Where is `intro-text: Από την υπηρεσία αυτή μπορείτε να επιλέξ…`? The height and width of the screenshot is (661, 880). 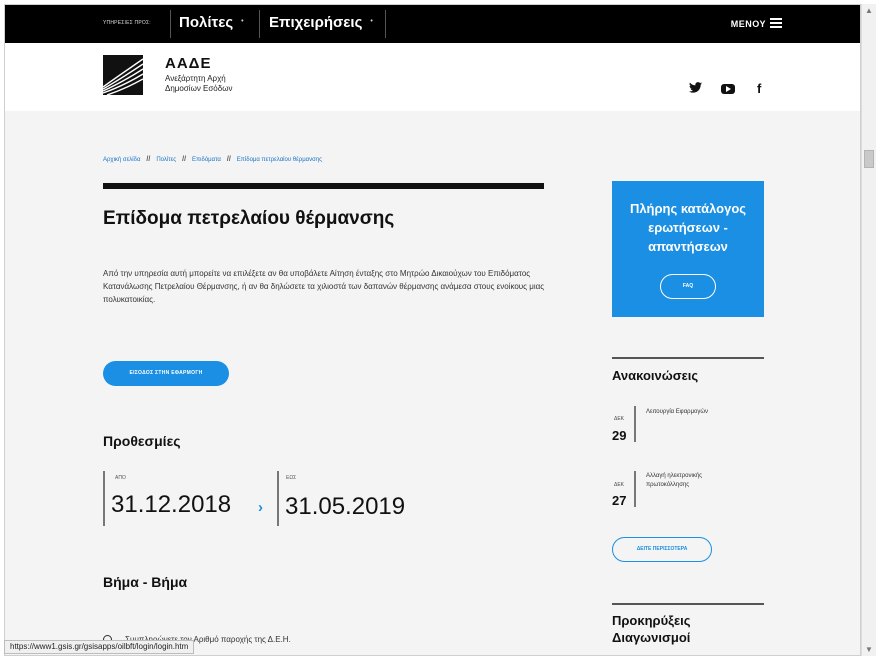 intro-text: Από την υπηρεσία αυτή μπορείτε να επιλέξ… is located at coordinates (324, 286).